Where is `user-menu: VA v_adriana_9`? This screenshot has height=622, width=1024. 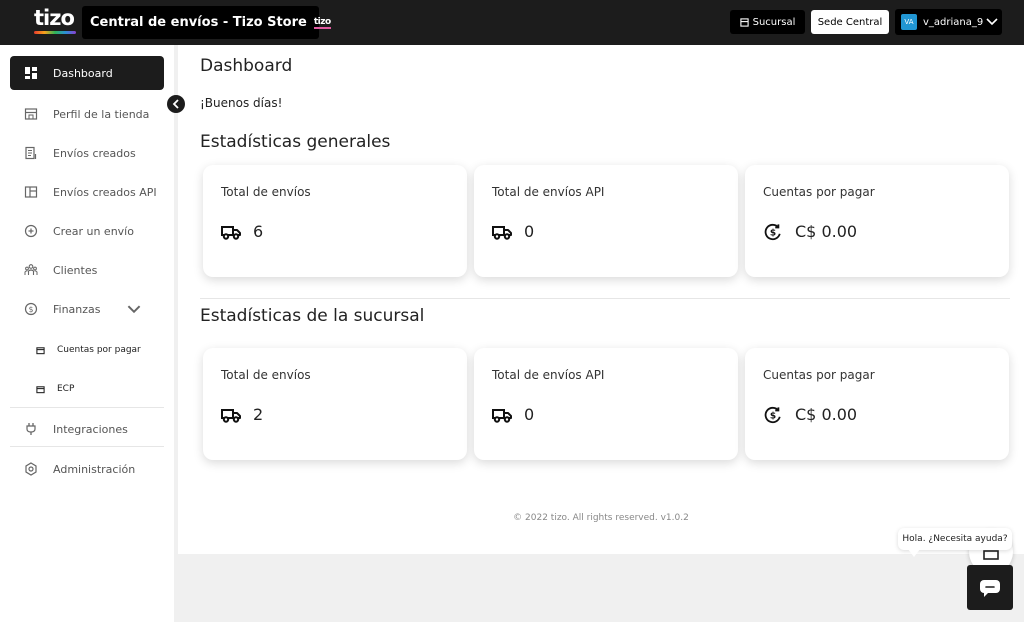 user-menu: VA v_adriana_9 is located at coordinates (948, 22).